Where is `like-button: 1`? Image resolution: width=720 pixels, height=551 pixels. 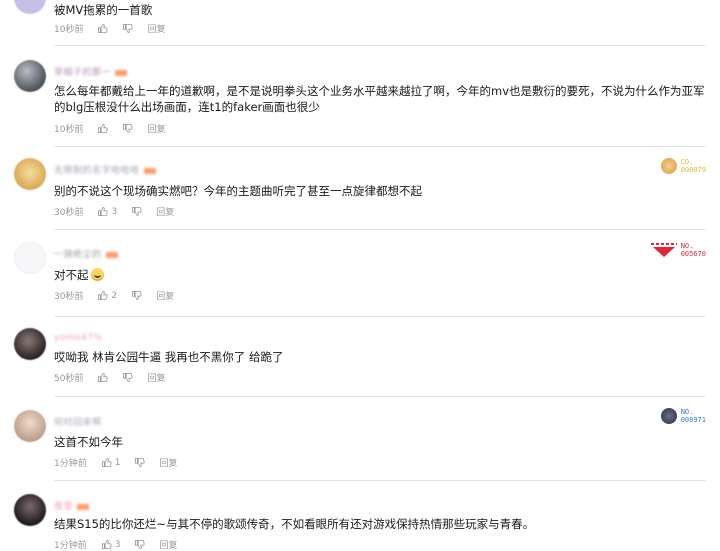 like-button: 1 is located at coordinates (111, 462).